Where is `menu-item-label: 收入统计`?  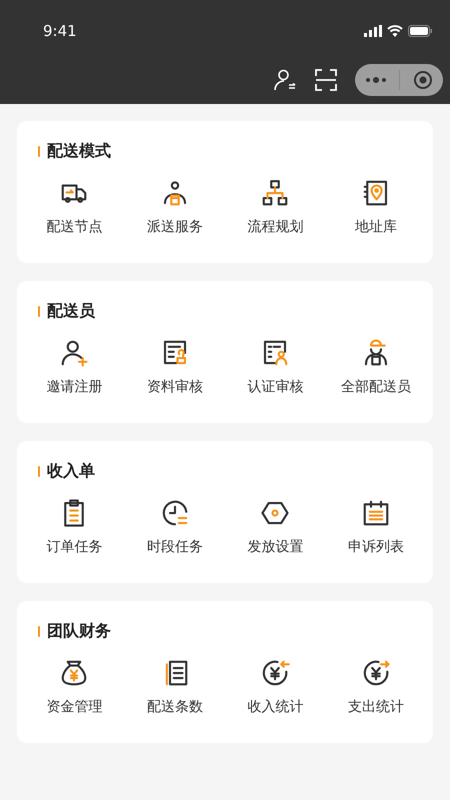
menu-item-label: 收入统计 is located at coordinates (275, 707).